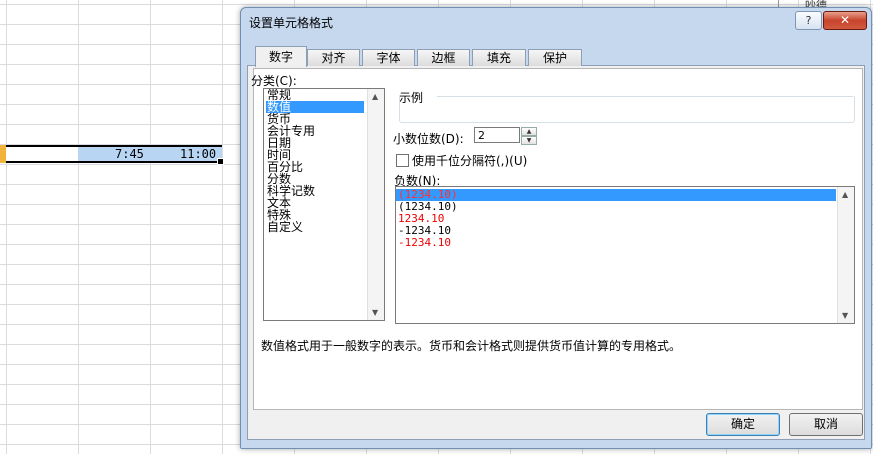  I want to click on negative-list-scrollbar: ▲ ▼, so click(845, 255).